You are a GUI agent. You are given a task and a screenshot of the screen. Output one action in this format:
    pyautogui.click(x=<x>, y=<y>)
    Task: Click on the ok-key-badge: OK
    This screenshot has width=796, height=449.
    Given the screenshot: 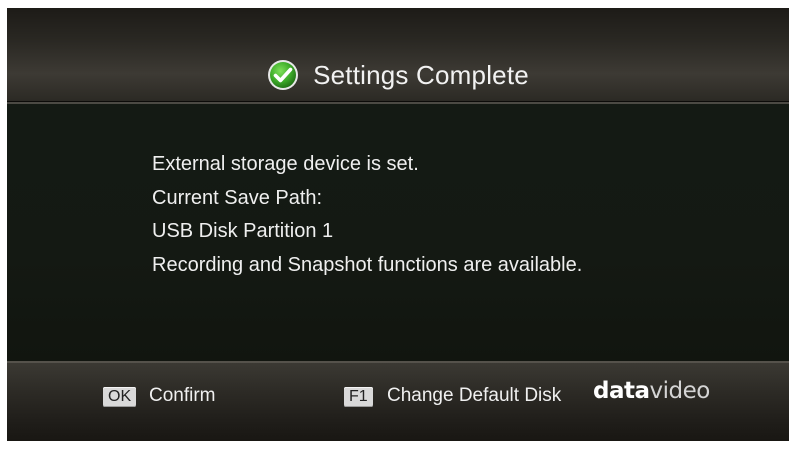 What is the action you would take?
    pyautogui.click(x=120, y=397)
    